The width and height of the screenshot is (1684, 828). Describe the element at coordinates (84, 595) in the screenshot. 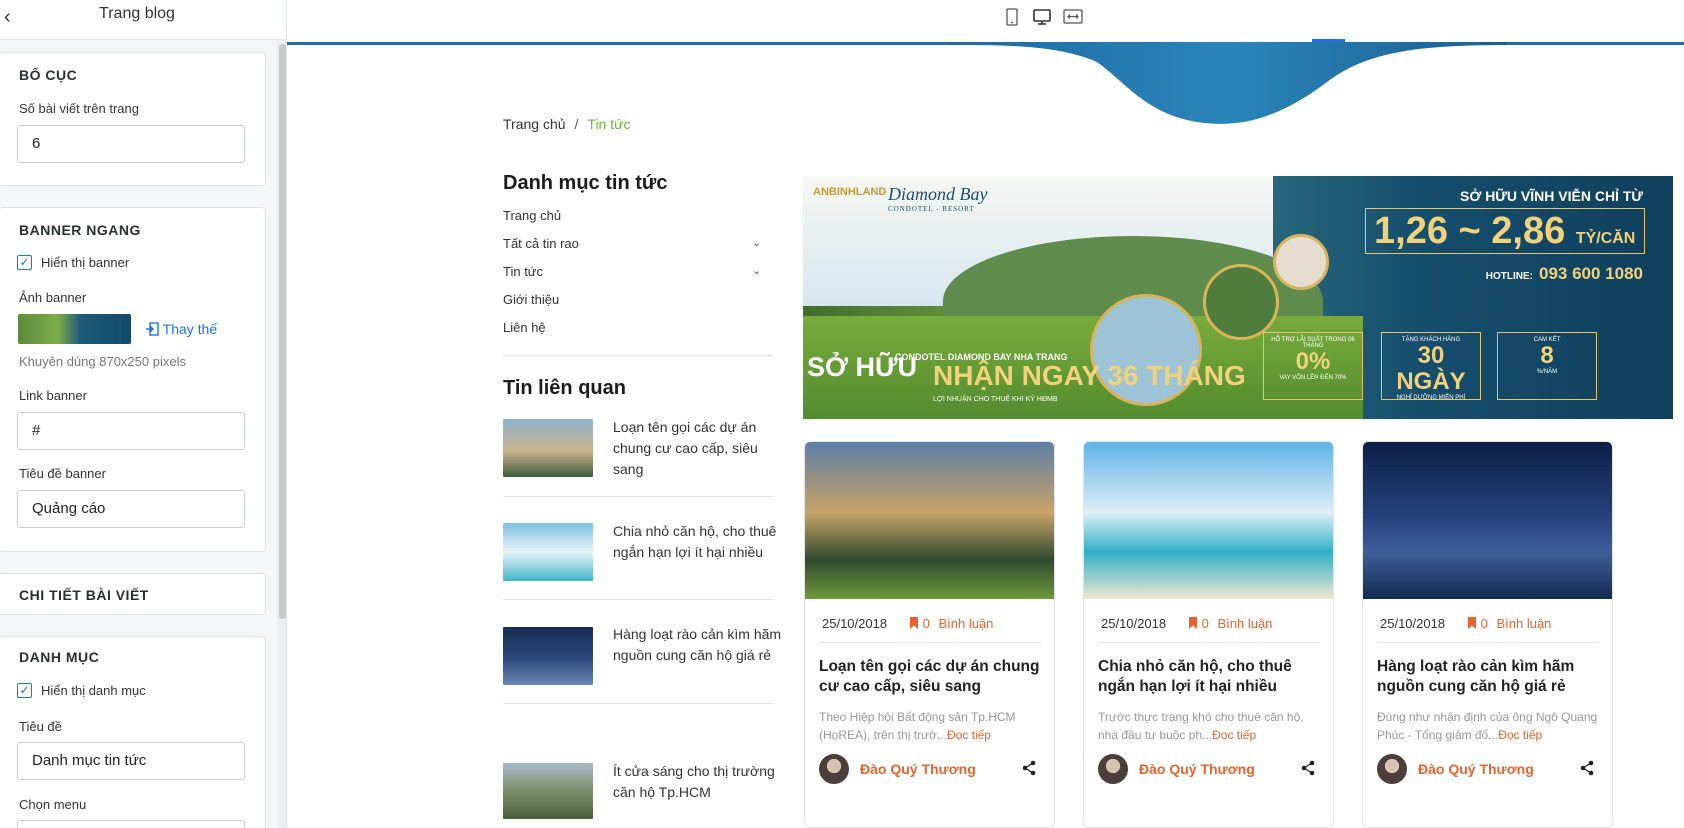

I see `post-detail-heading: CHI TIẾT BÀI VIẾT` at that location.